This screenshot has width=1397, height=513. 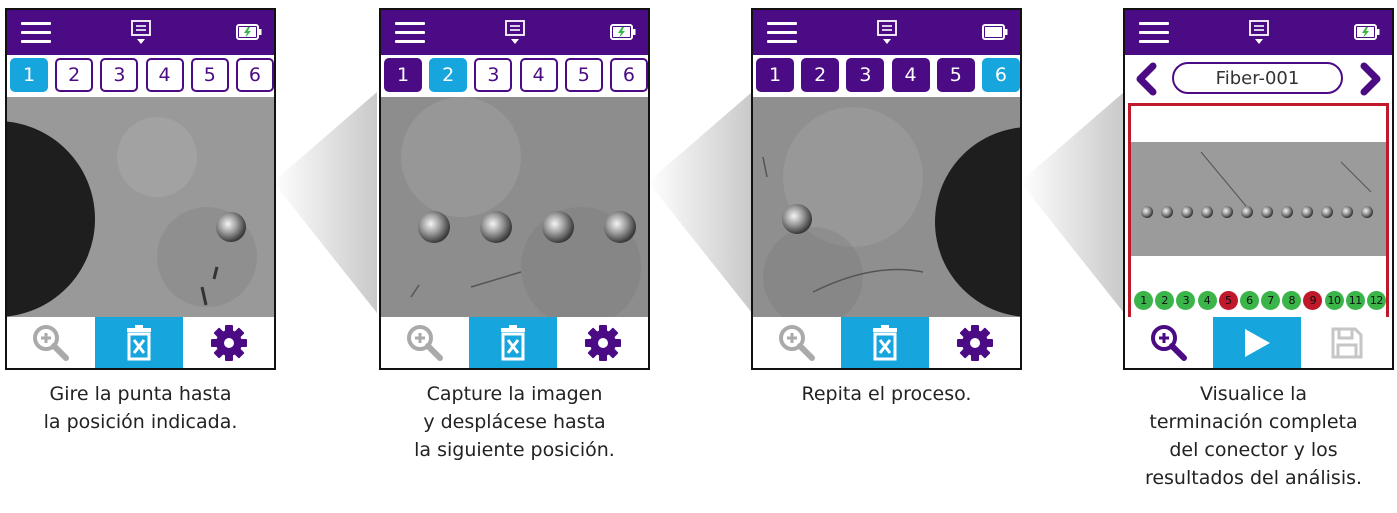 I want to click on fiber-navigator: Fiber-001, so click(x=1258, y=79).